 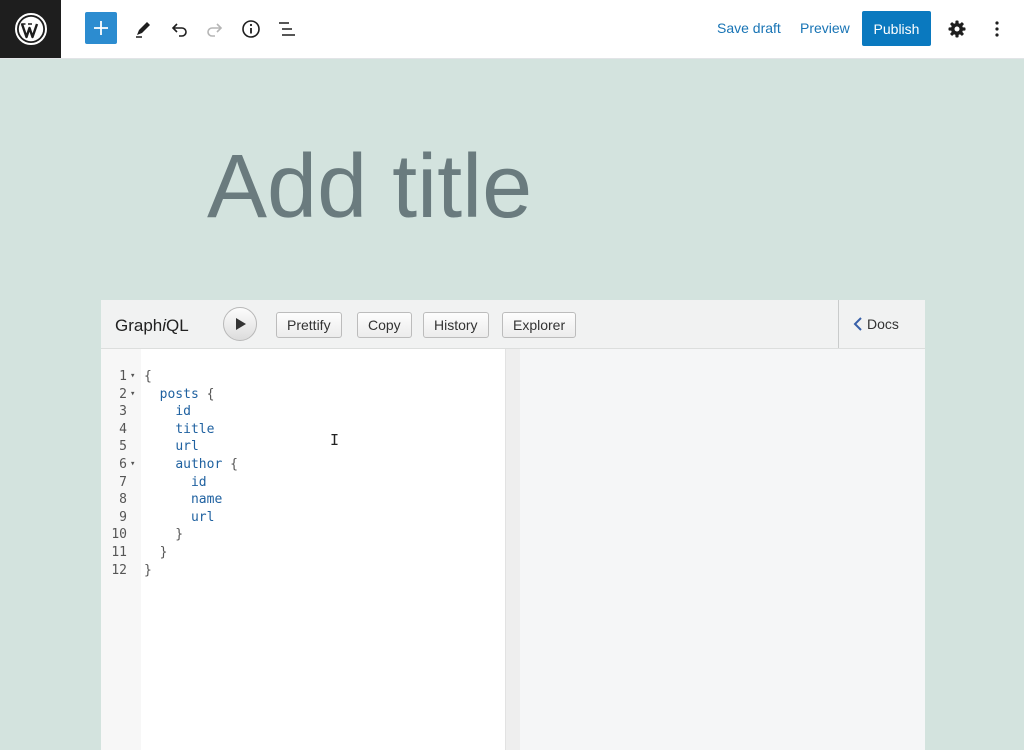 I want to click on line-number: 7, so click(x=123, y=482).